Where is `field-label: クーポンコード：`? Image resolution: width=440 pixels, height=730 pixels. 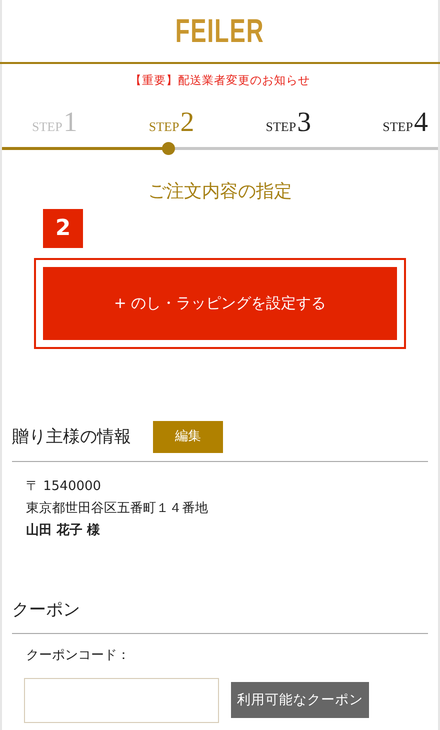
field-label: クーポンコード： is located at coordinates (78, 656).